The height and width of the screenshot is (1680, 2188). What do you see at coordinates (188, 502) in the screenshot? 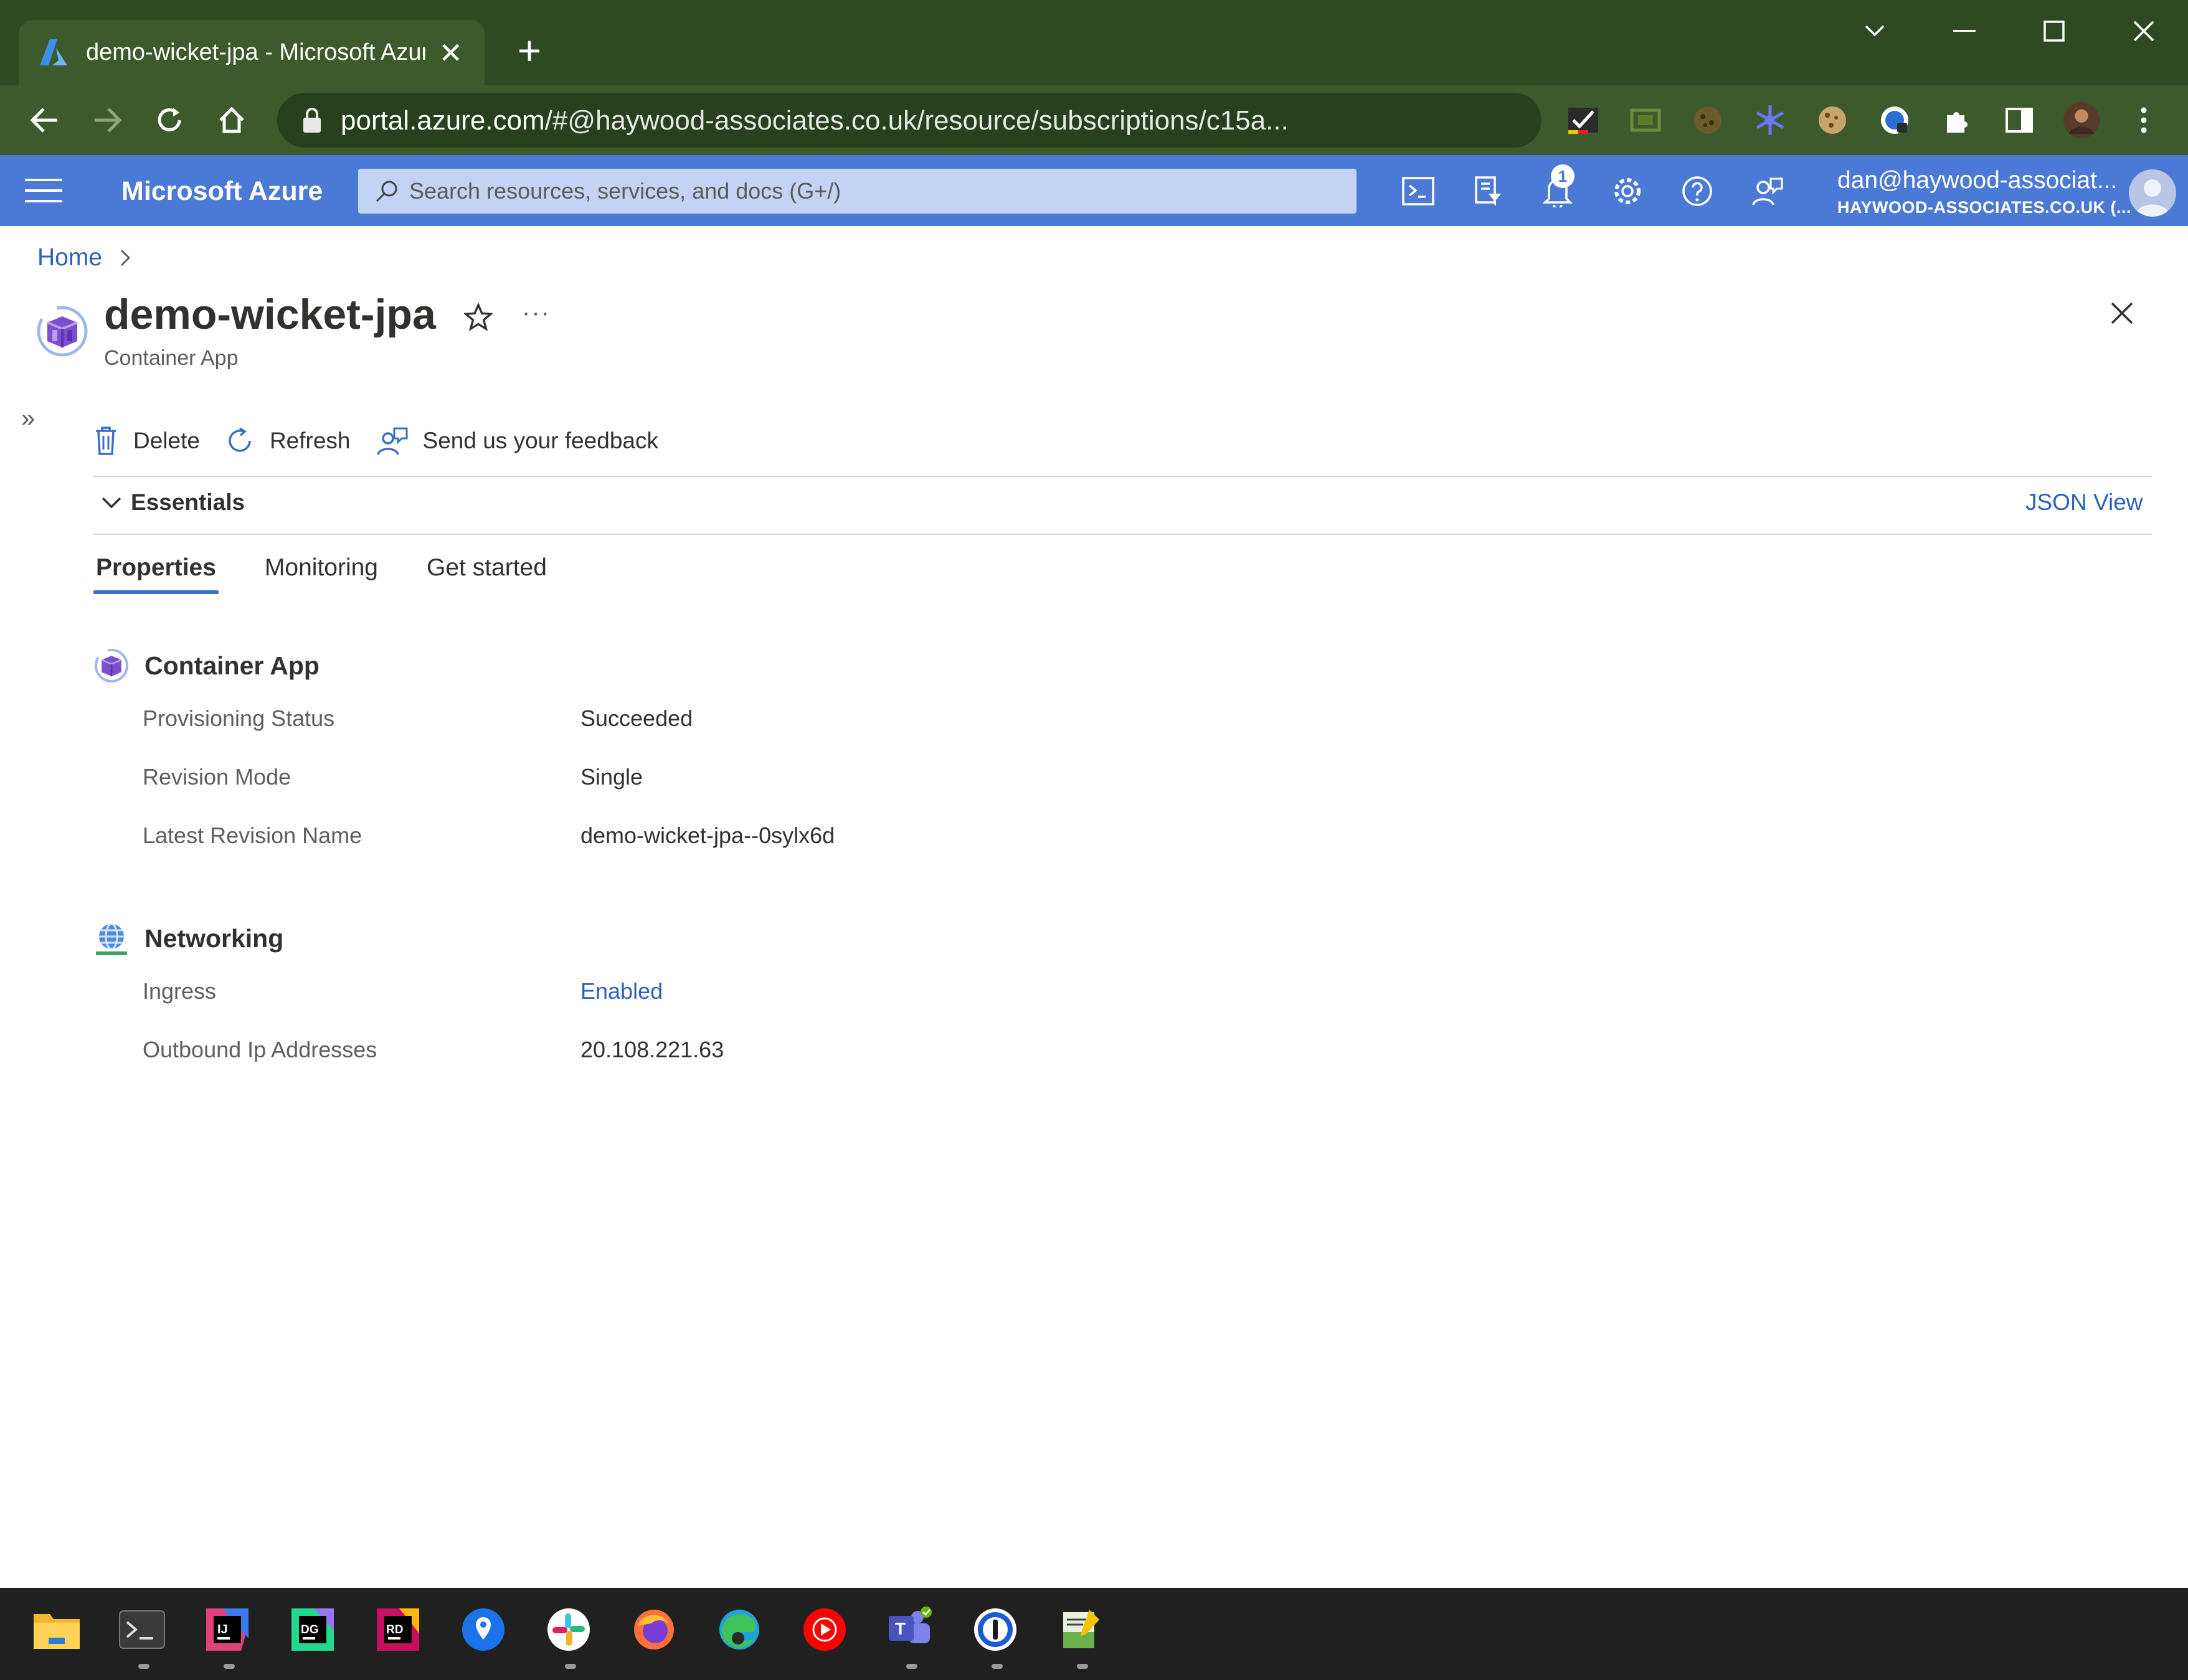
I see `essentials-label: Essentials` at bounding box center [188, 502].